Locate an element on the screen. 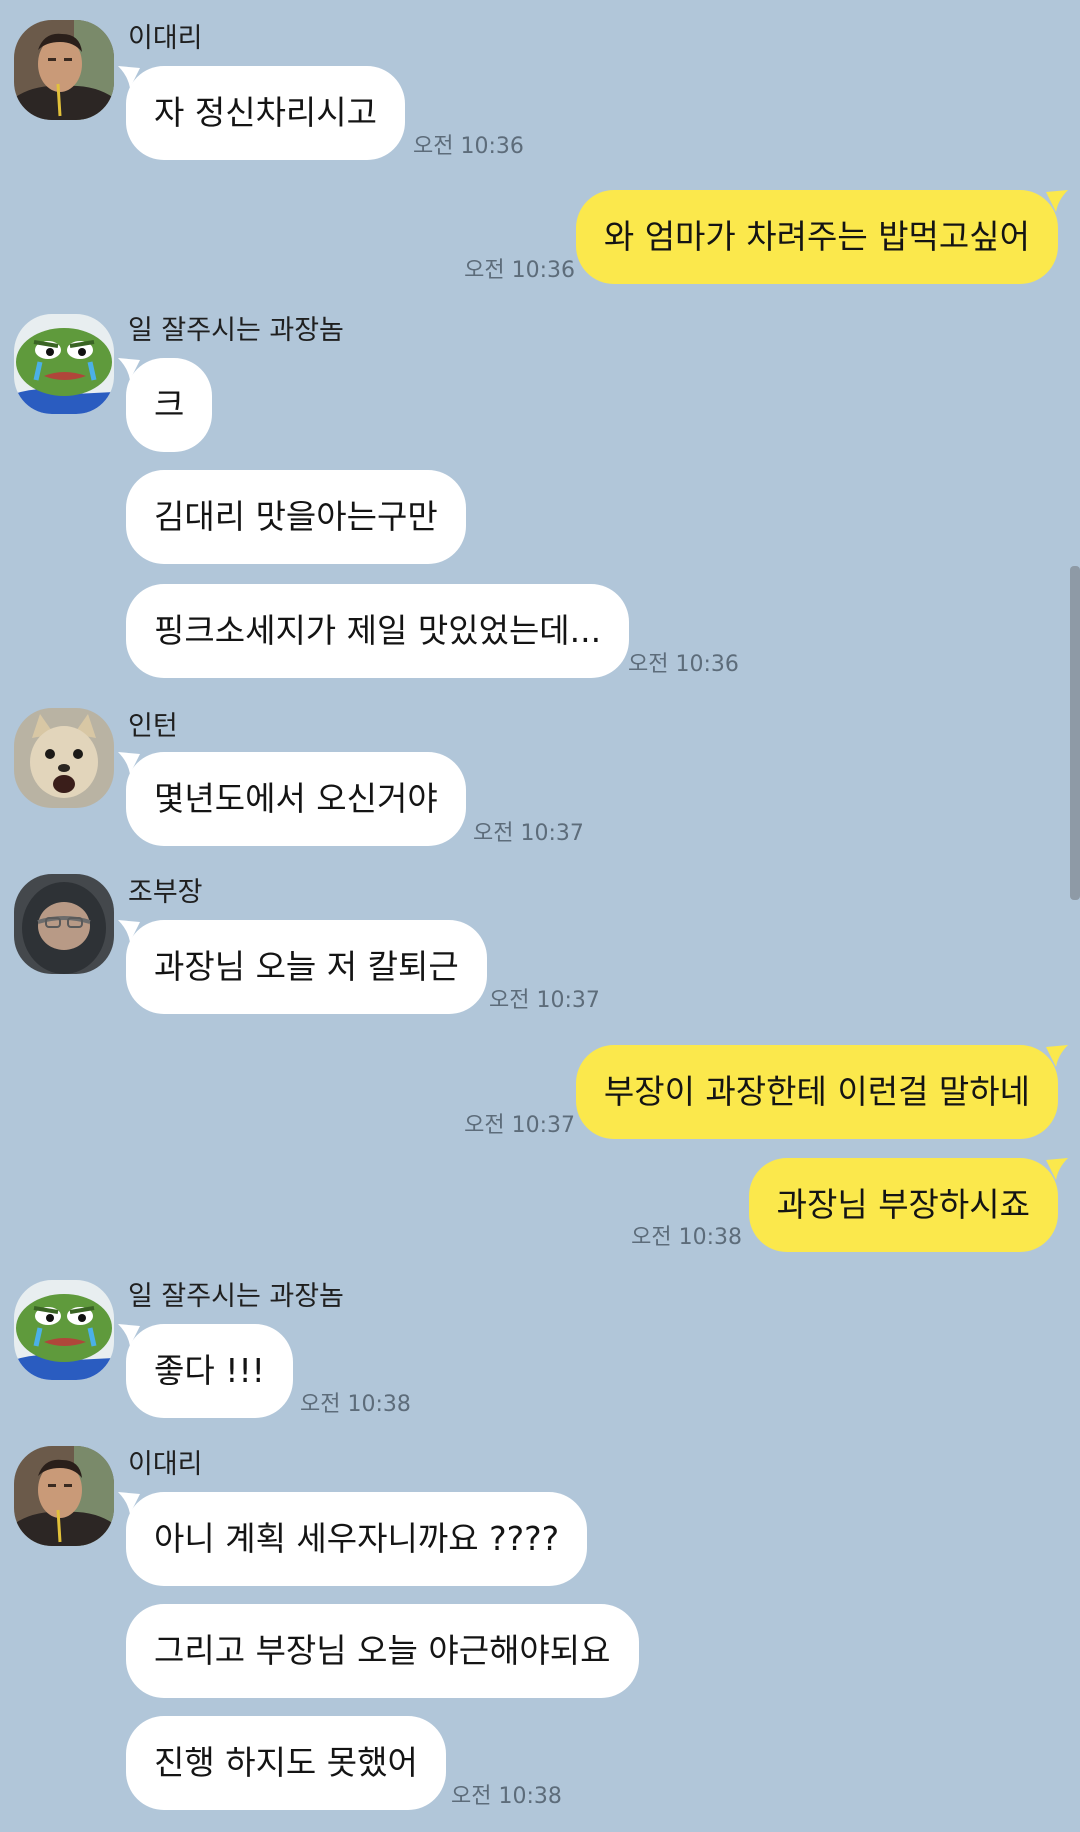 Image resolution: width=1080 pixels, height=1832 pixels. message-bubble-incoming: 아니 계획 세우자니까요 ???? is located at coordinates (357, 1539).